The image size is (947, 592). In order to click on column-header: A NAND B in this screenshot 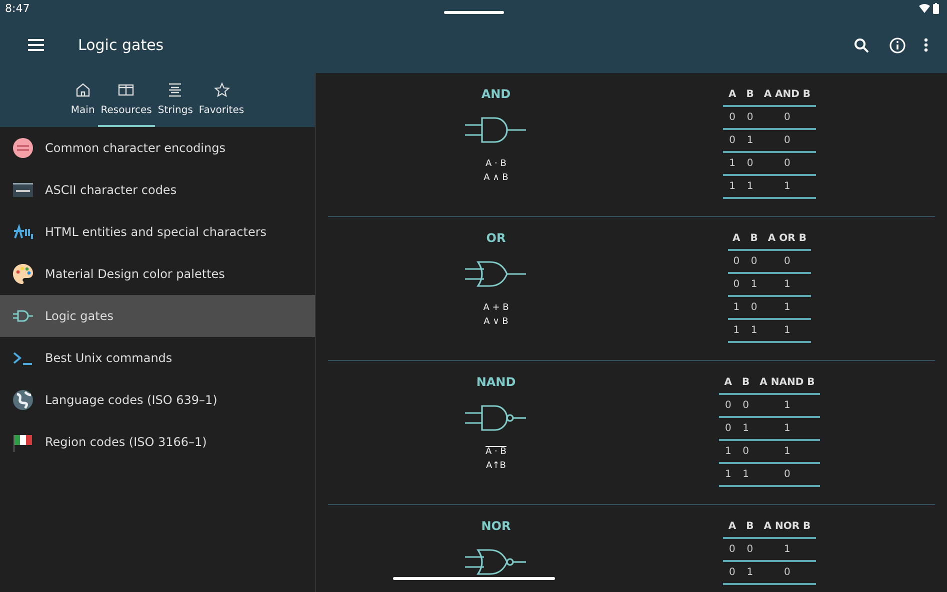, I will do `click(787, 383)`.